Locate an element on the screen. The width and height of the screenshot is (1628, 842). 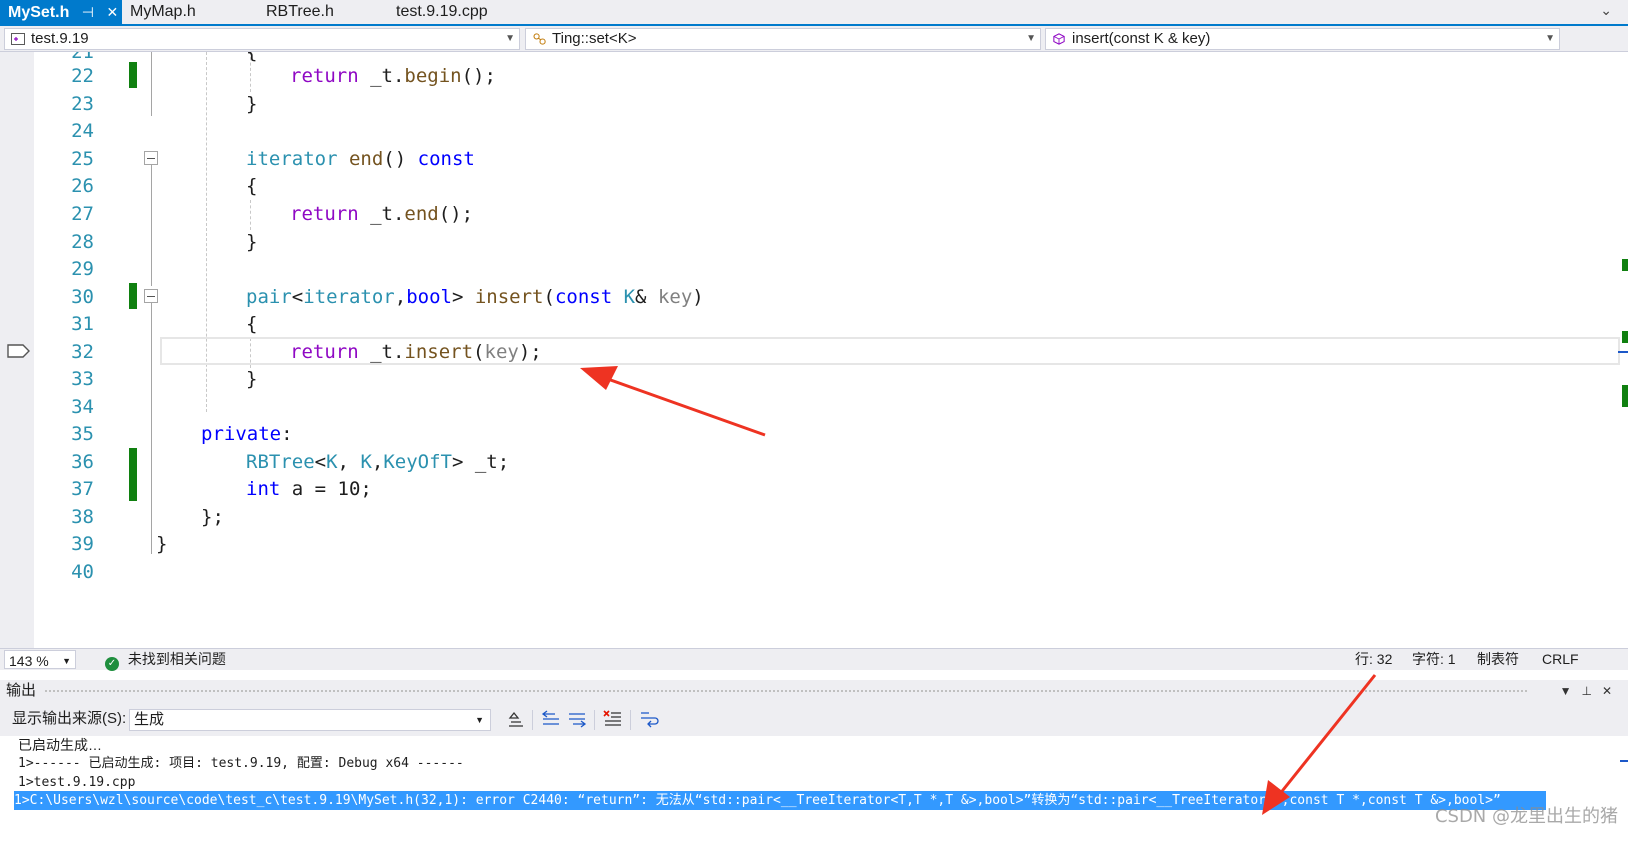
scrollbar-caret-marker is located at coordinates (1623, 352).